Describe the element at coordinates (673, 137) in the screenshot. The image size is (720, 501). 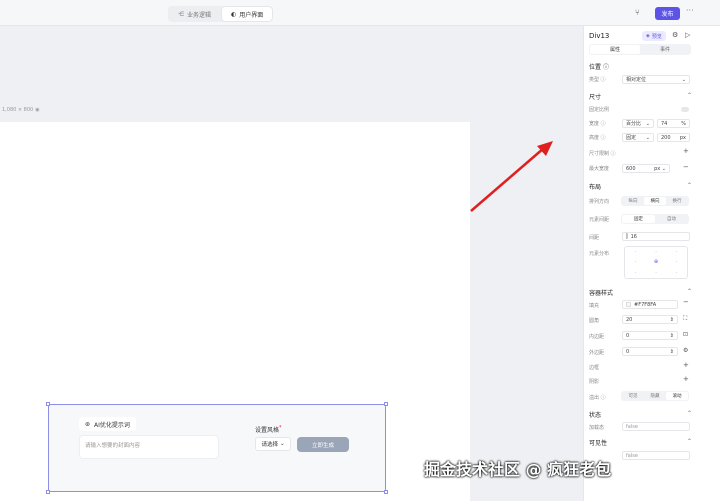
I see `height-input: 200 px` at that location.